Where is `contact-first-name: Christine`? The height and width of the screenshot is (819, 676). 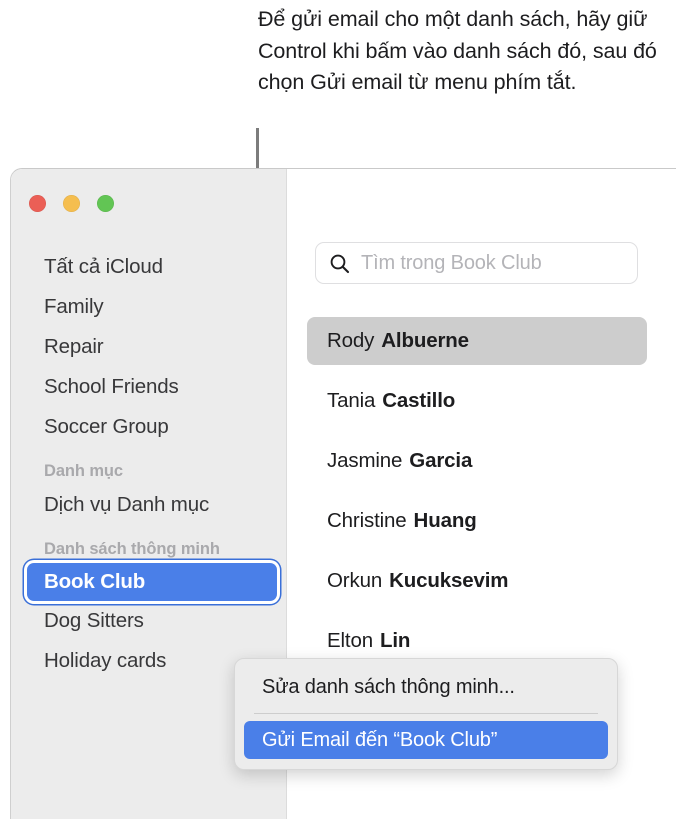
contact-first-name: Christine is located at coordinates (367, 520).